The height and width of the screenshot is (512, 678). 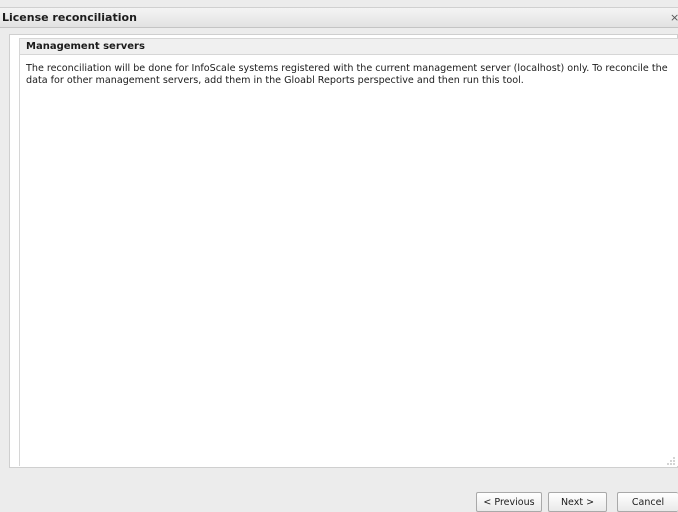 What do you see at coordinates (509, 502) in the screenshot?
I see `previous-button: < Previous` at bounding box center [509, 502].